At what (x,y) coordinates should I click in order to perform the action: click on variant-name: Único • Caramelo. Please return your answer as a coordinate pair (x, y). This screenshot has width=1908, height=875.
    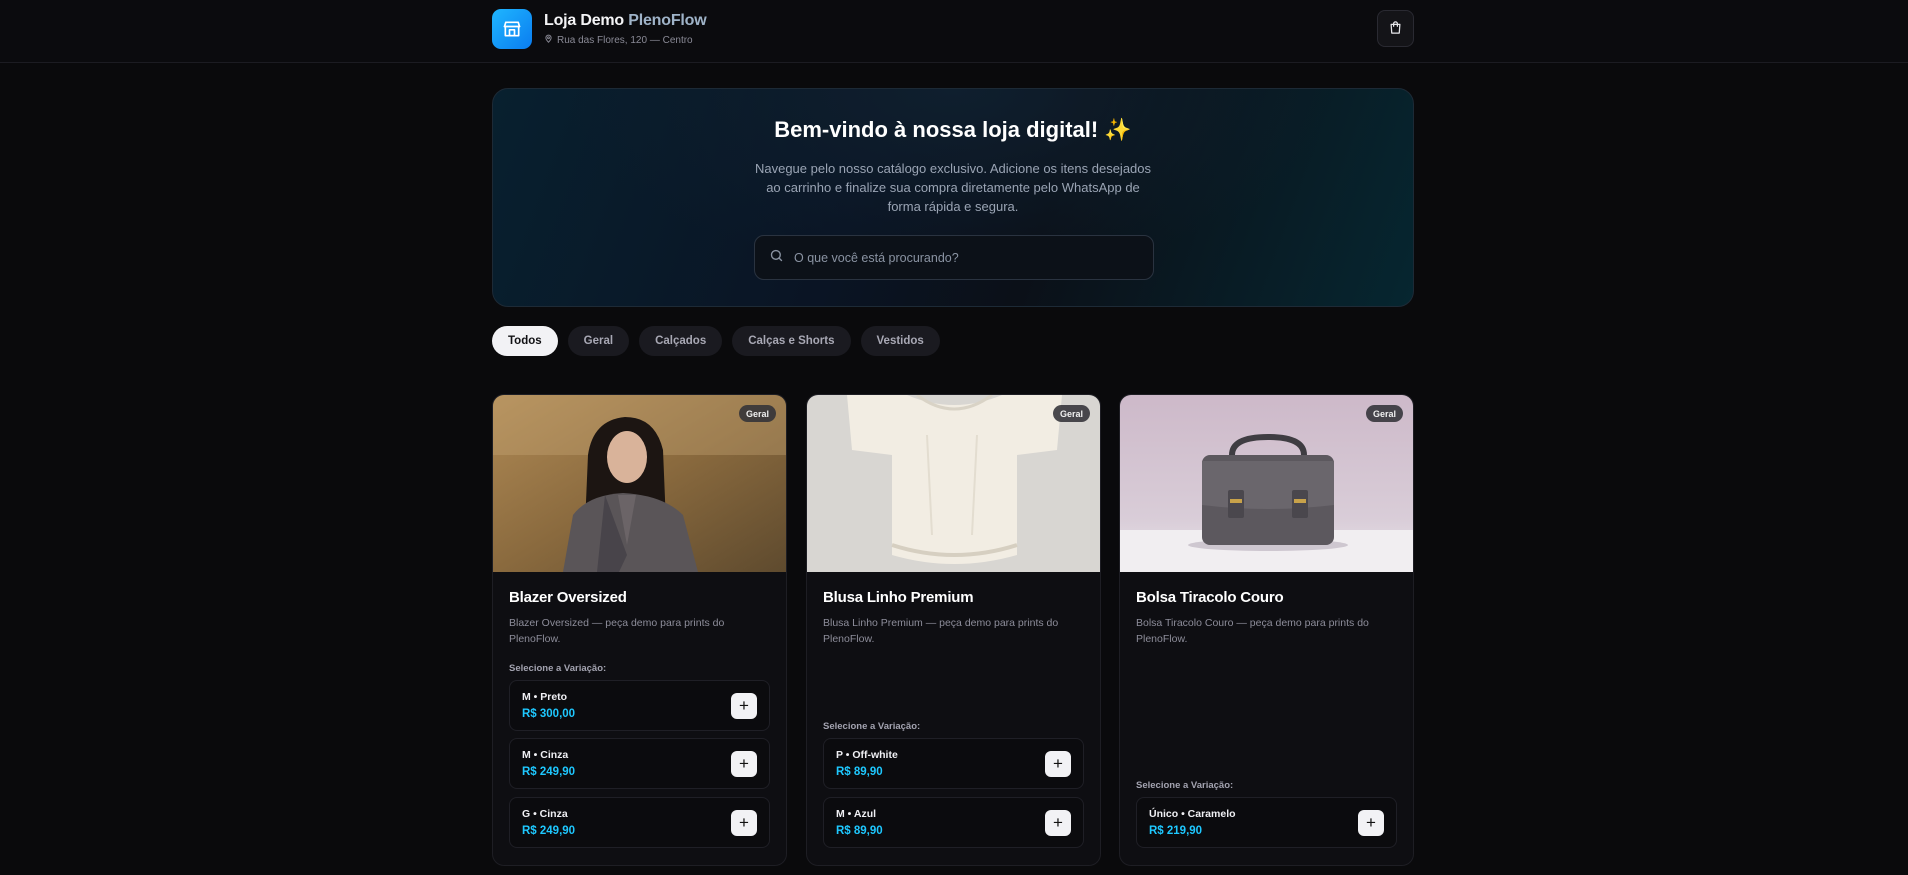
    Looking at the image, I should click on (1192, 814).